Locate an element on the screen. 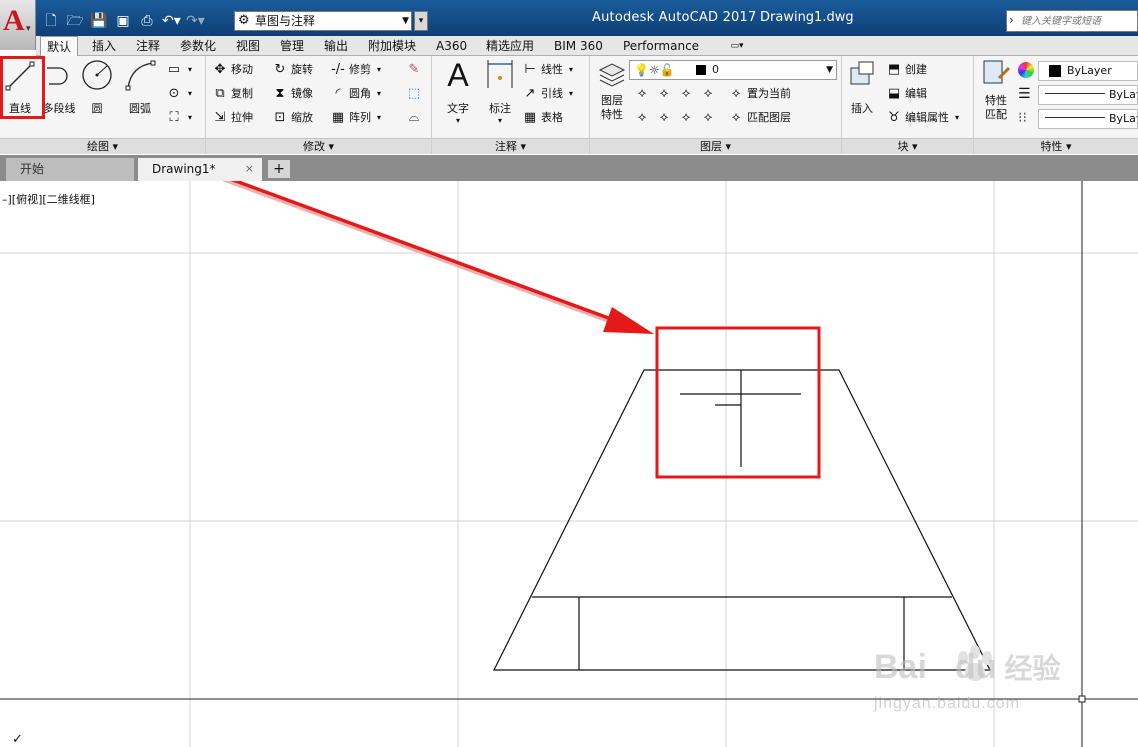 Image resolution: width=1138 pixels, height=747 pixels. print-icon: ⎙ is located at coordinates (147, 21).